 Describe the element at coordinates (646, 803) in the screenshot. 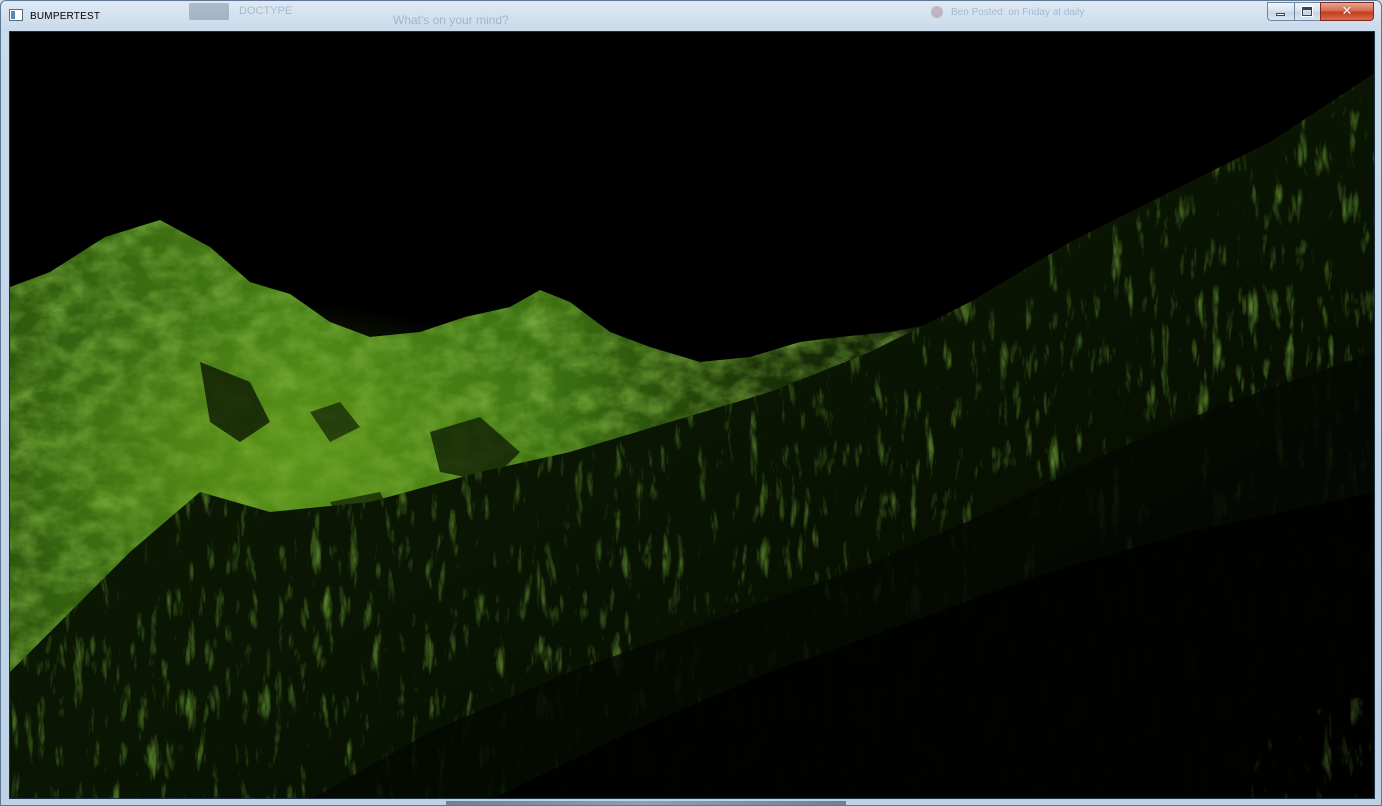

I see `taskbar-ghost` at that location.